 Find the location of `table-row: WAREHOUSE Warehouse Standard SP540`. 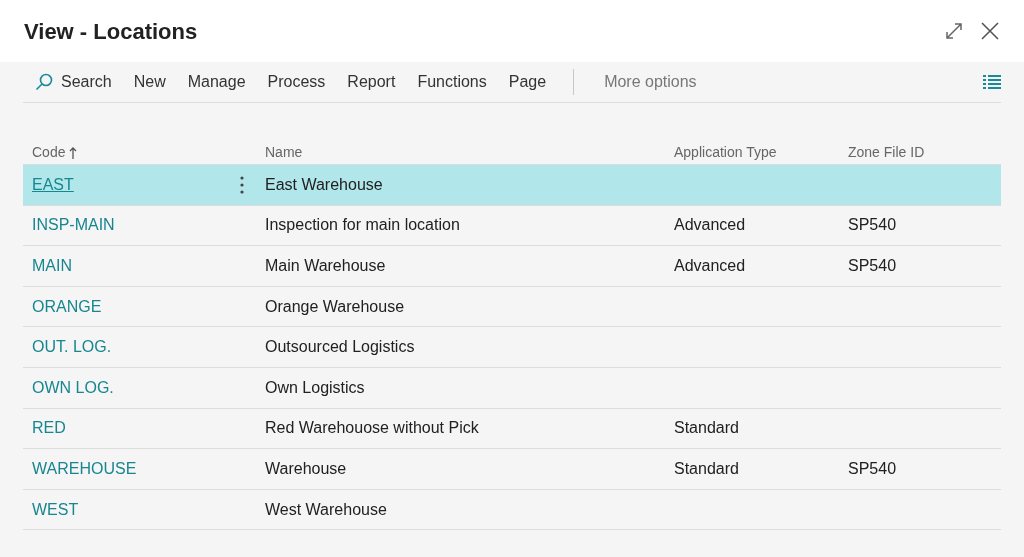

table-row: WAREHOUSE Warehouse Standard SP540 is located at coordinates (512, 469).